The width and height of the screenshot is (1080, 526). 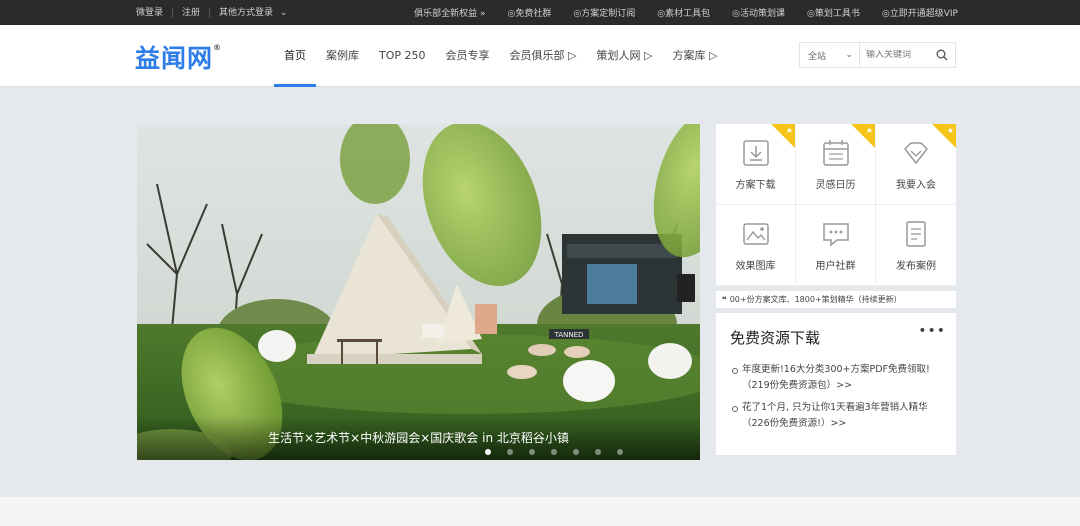 I want to click on quick-label: 灵感日历, so click(x=835, y=185).